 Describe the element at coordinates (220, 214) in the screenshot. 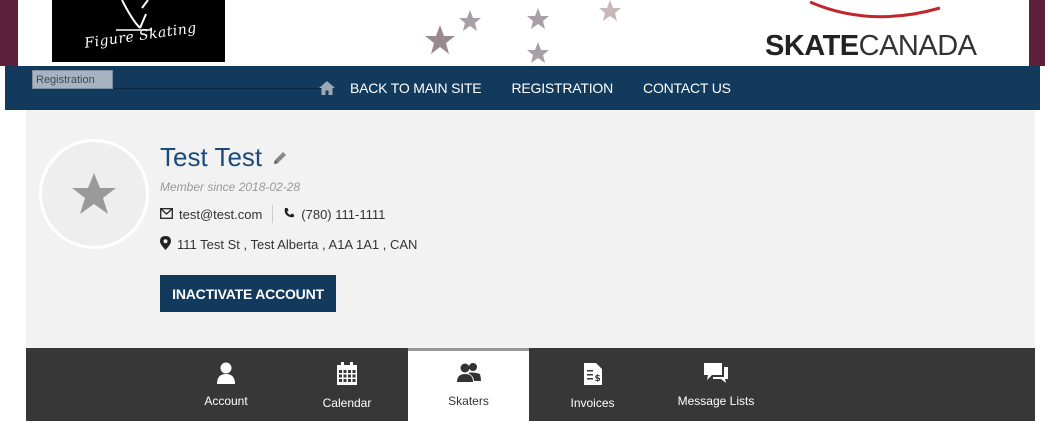

I see `profile-email: test@test.com` at that location.